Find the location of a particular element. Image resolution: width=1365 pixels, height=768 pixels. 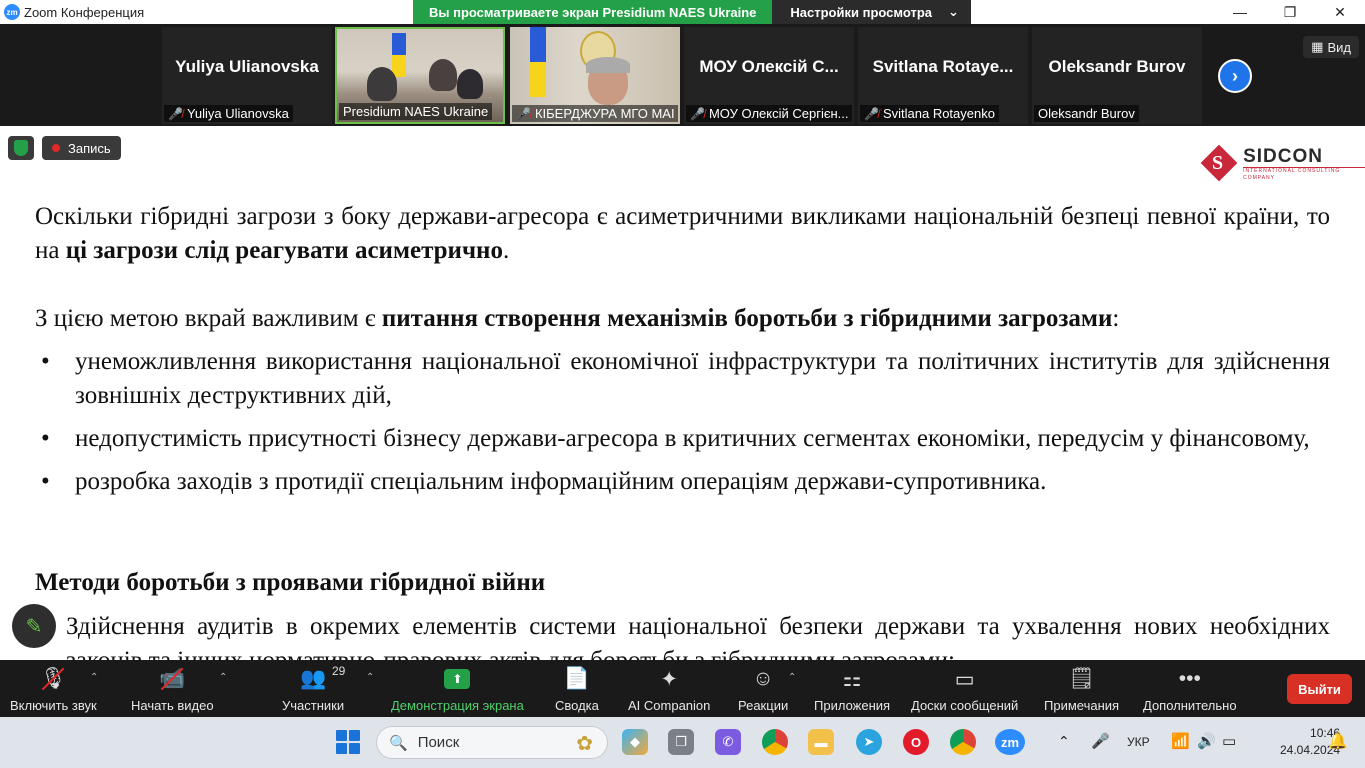

unmute-button: 🎙 Включить звук is located at coordinates (53, 689).